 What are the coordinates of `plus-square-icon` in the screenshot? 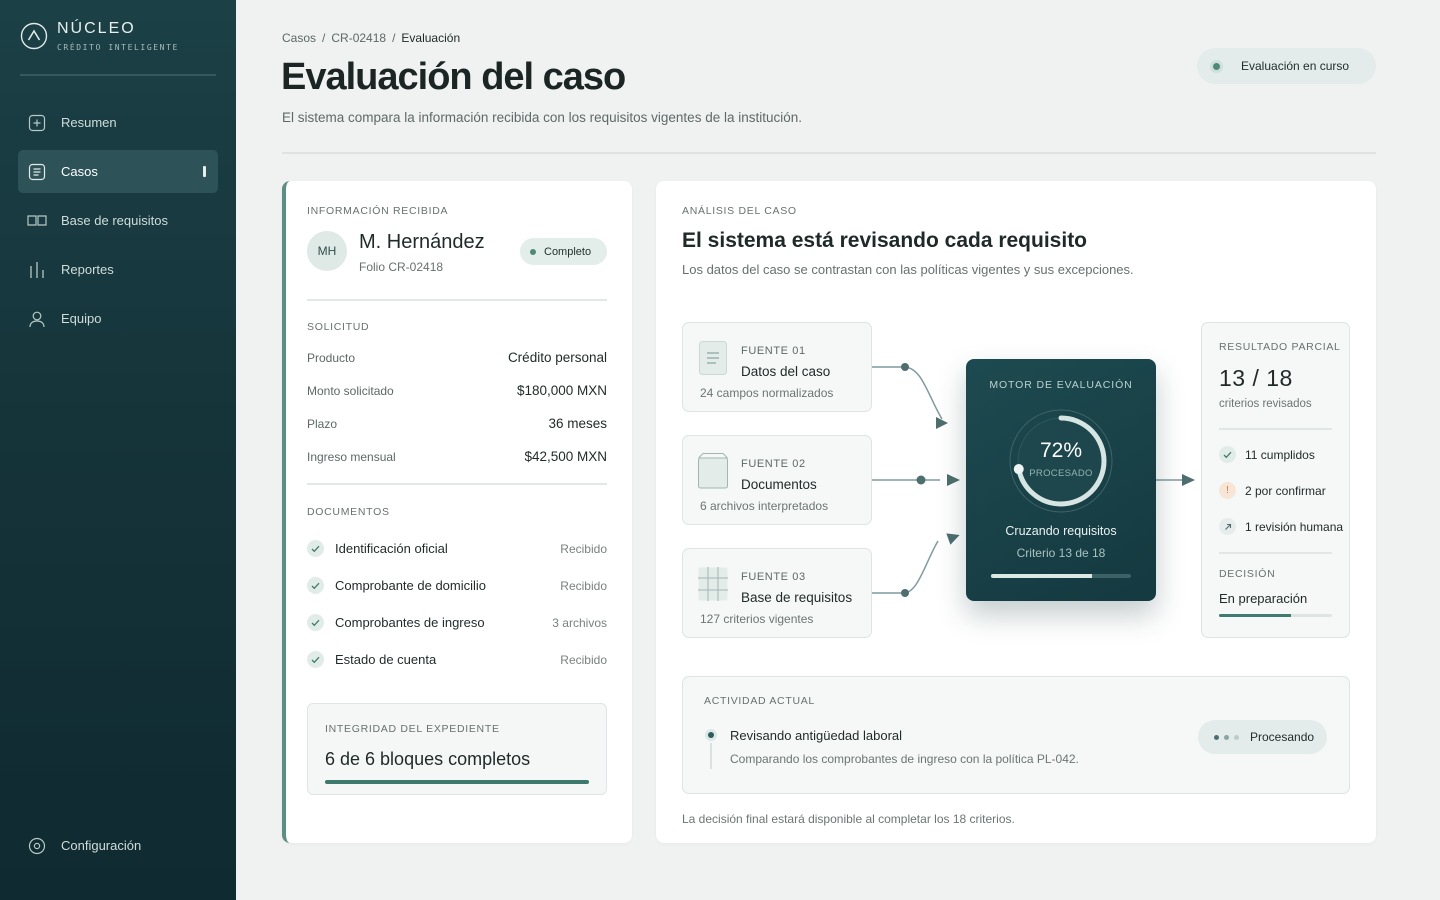 It's located at (37, 123).